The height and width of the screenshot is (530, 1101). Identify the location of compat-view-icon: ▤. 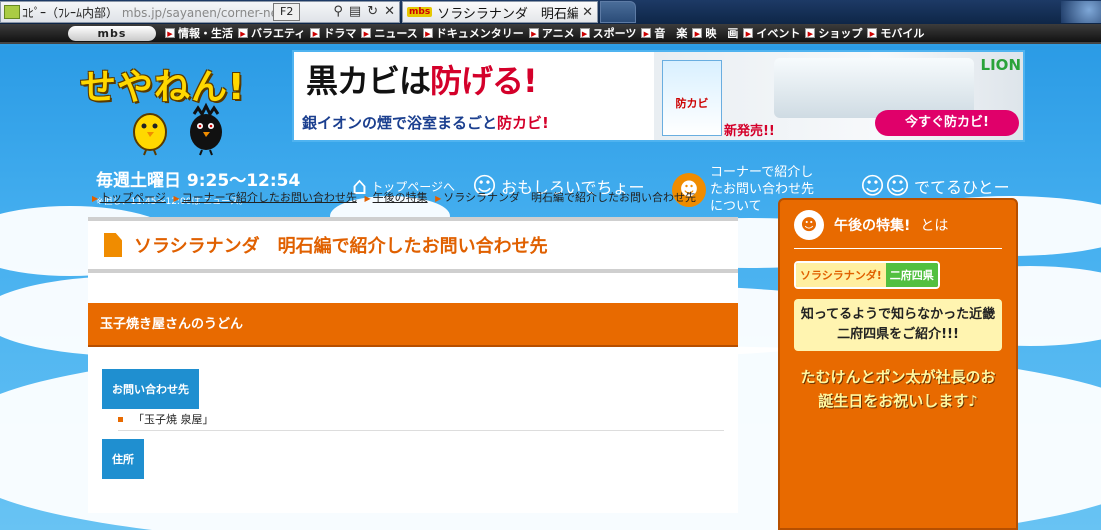
(355, 11).